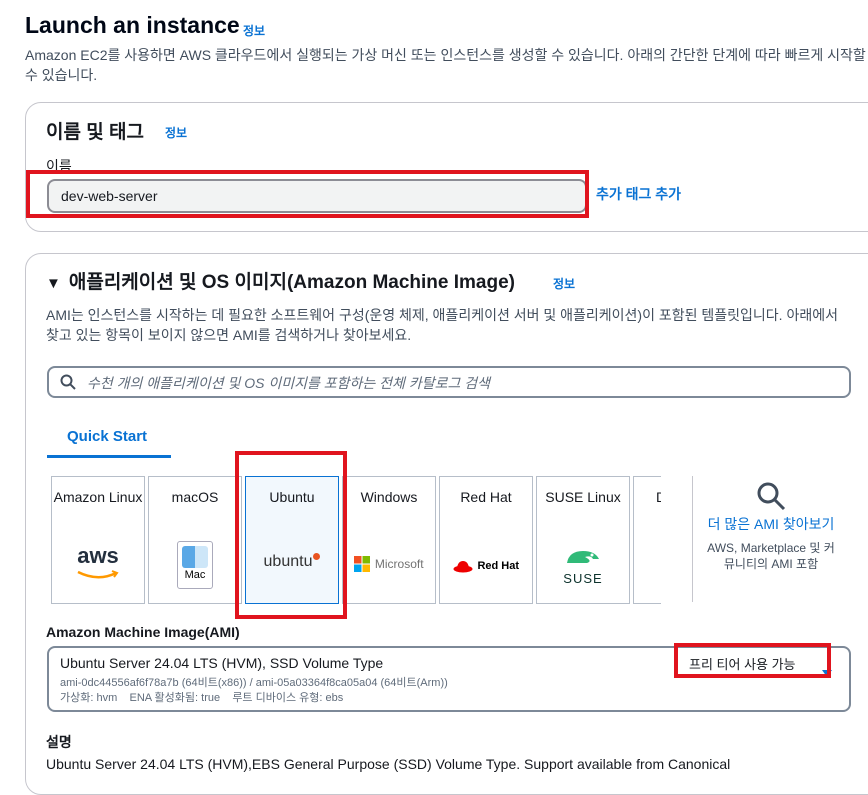  I want to click on name-label: 이름, so click(59, 166).